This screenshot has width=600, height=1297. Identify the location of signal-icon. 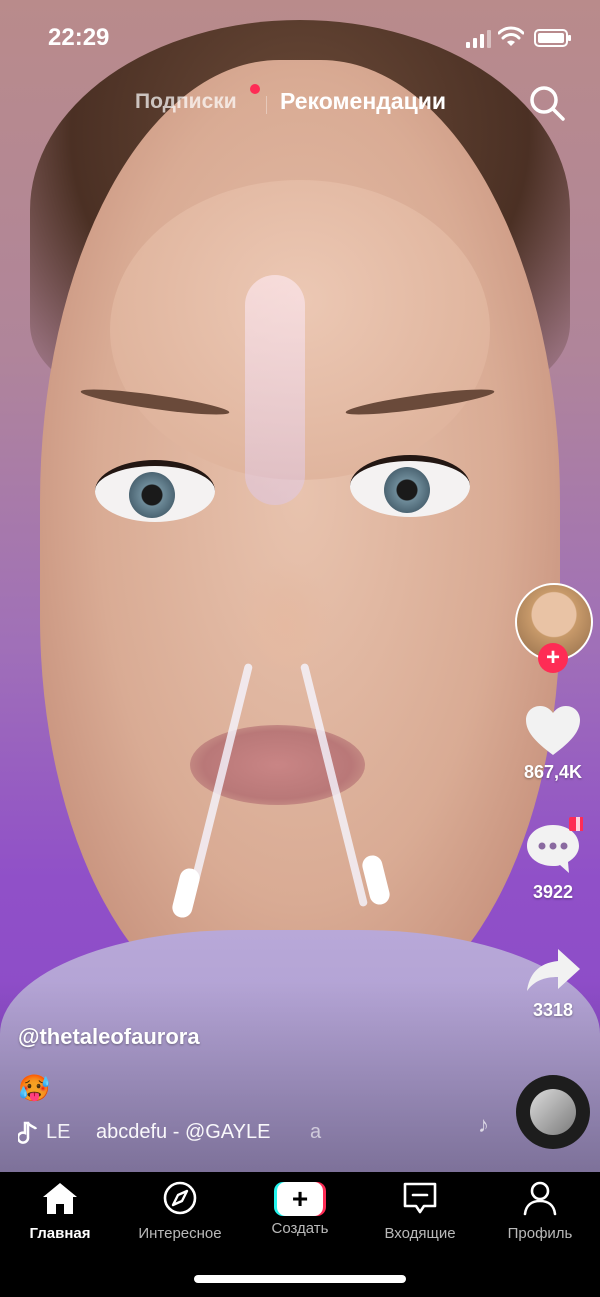
(478, 39).